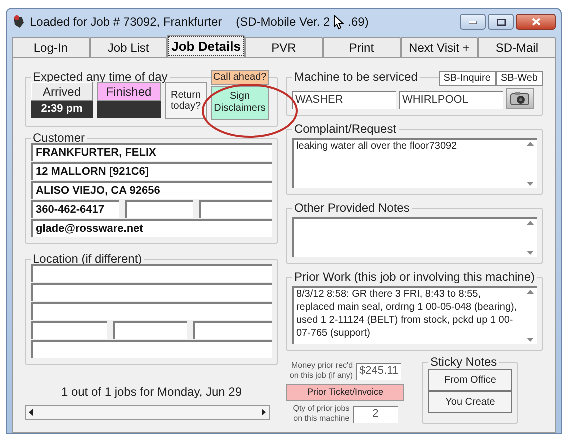 This screenshot has height=434, width=566. Describe the element at coordinates (31, 412) in the screenshot. I see `scroll-left-icon` at that location.